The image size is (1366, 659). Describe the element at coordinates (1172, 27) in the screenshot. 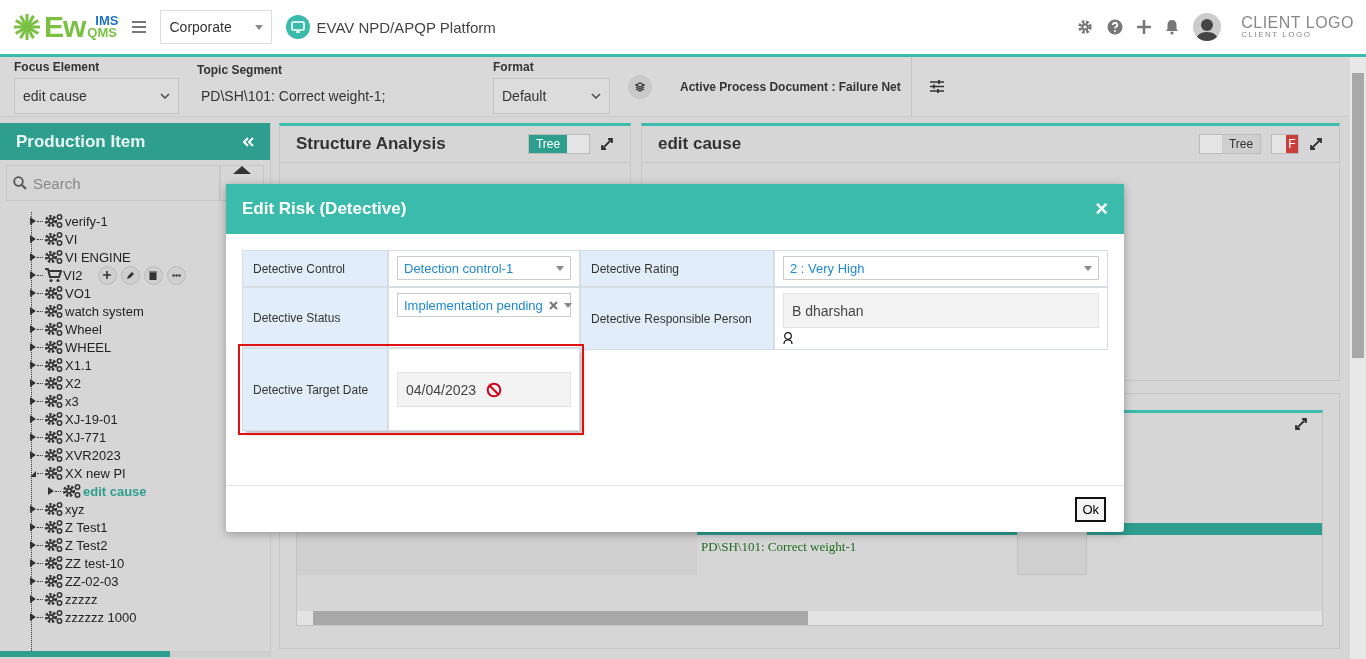

I see `bell-icon` at that location.